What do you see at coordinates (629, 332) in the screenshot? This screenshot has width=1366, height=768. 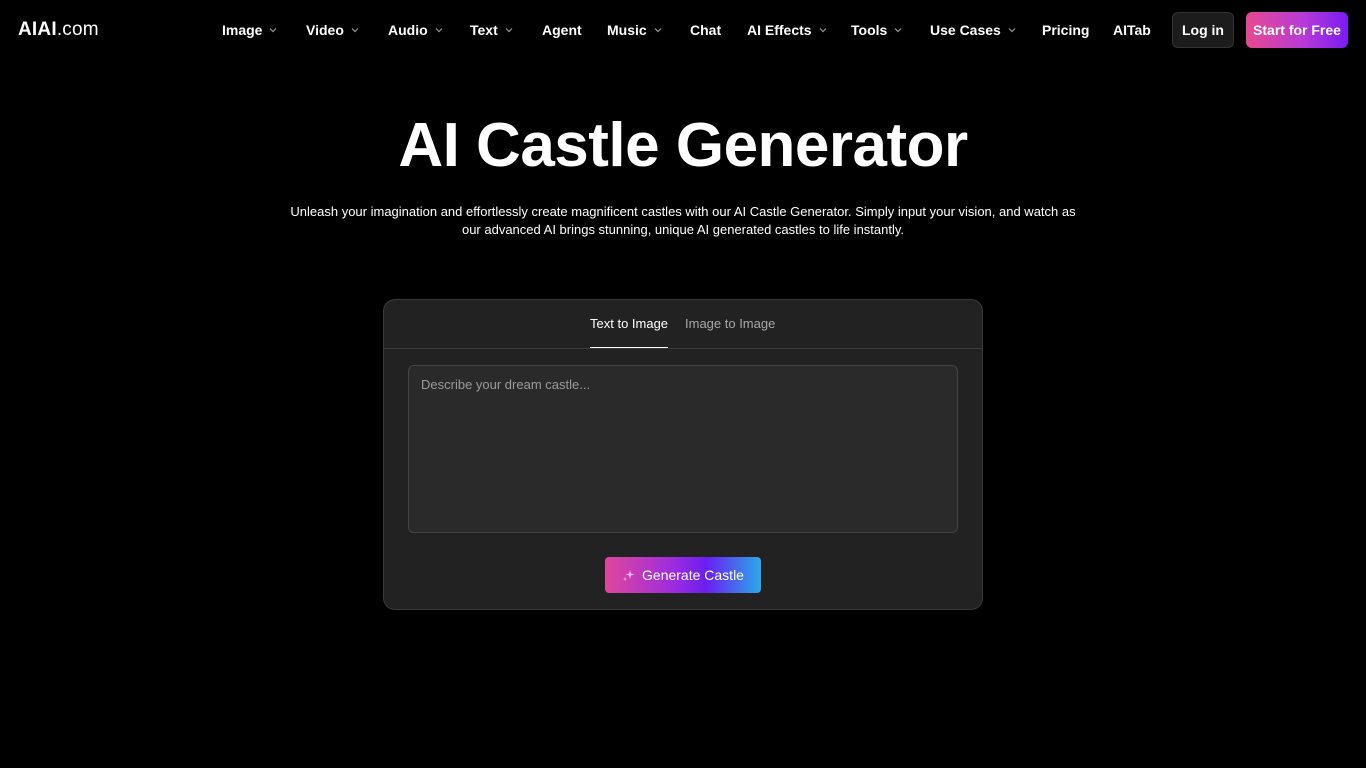 I see `tab-text-to-image: Text to Image` at bounding box center [629, 332].